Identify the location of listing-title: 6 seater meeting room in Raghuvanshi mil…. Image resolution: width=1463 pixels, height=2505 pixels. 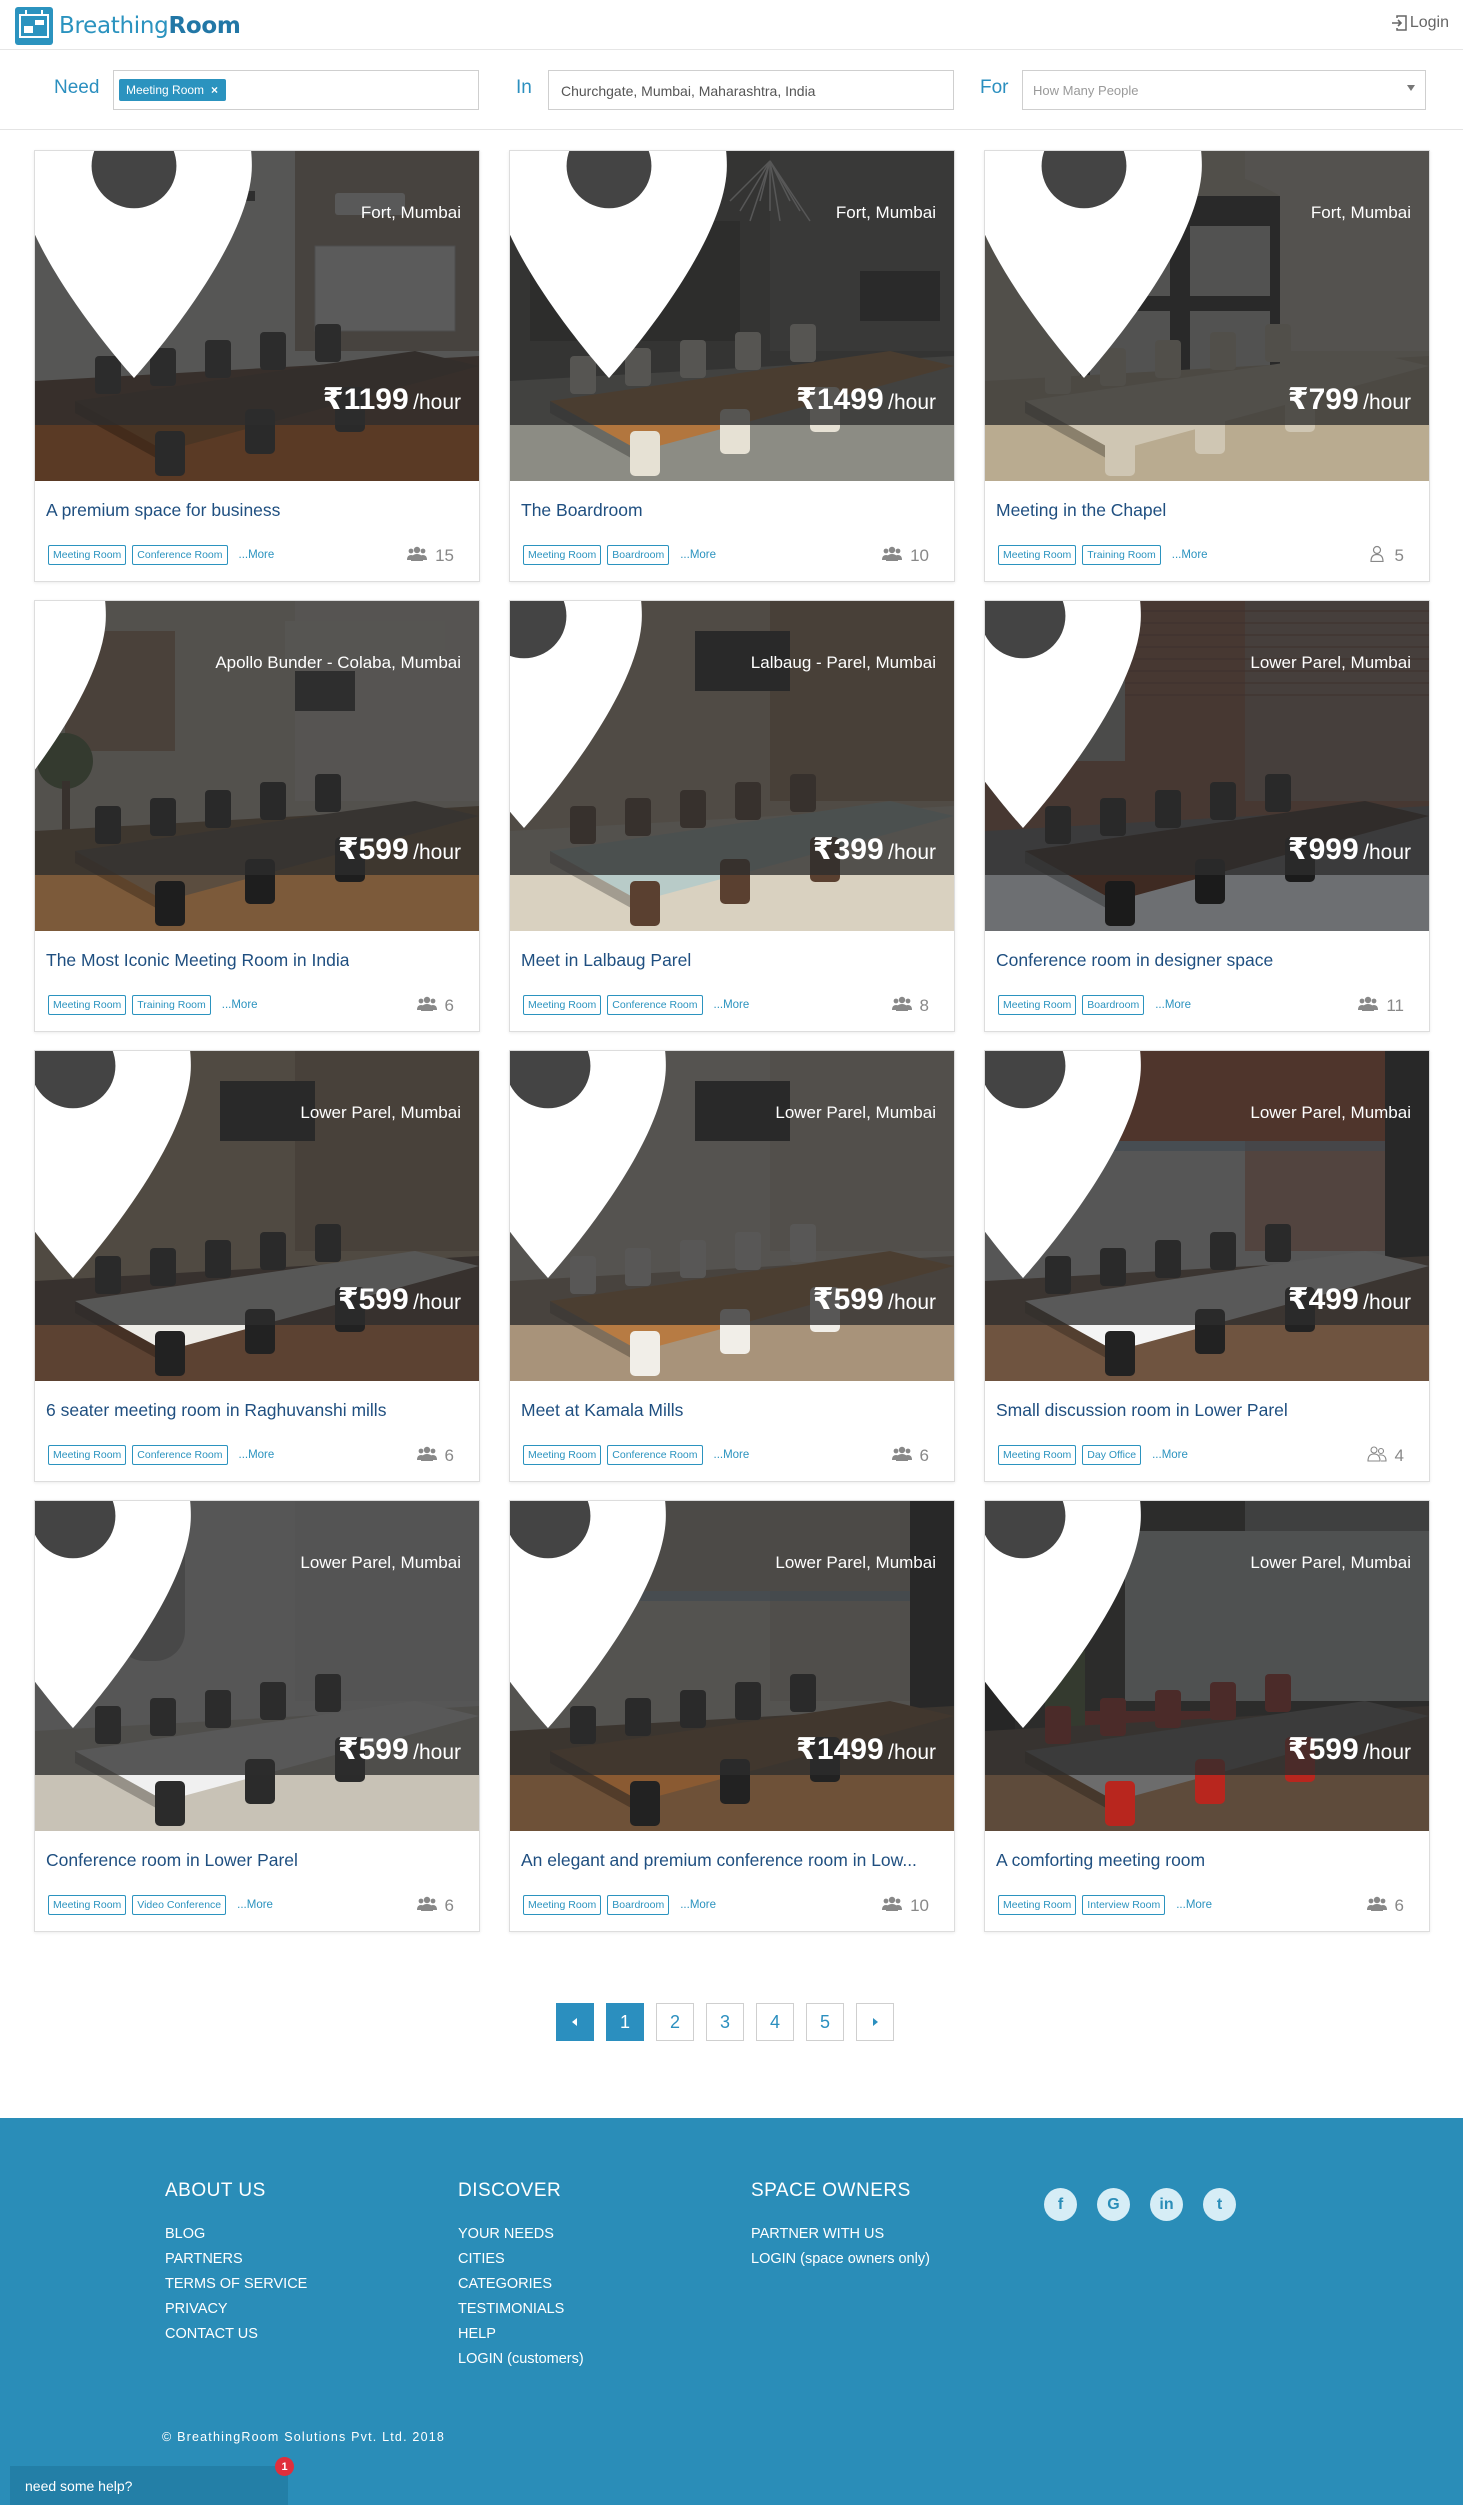
(216, 1410).